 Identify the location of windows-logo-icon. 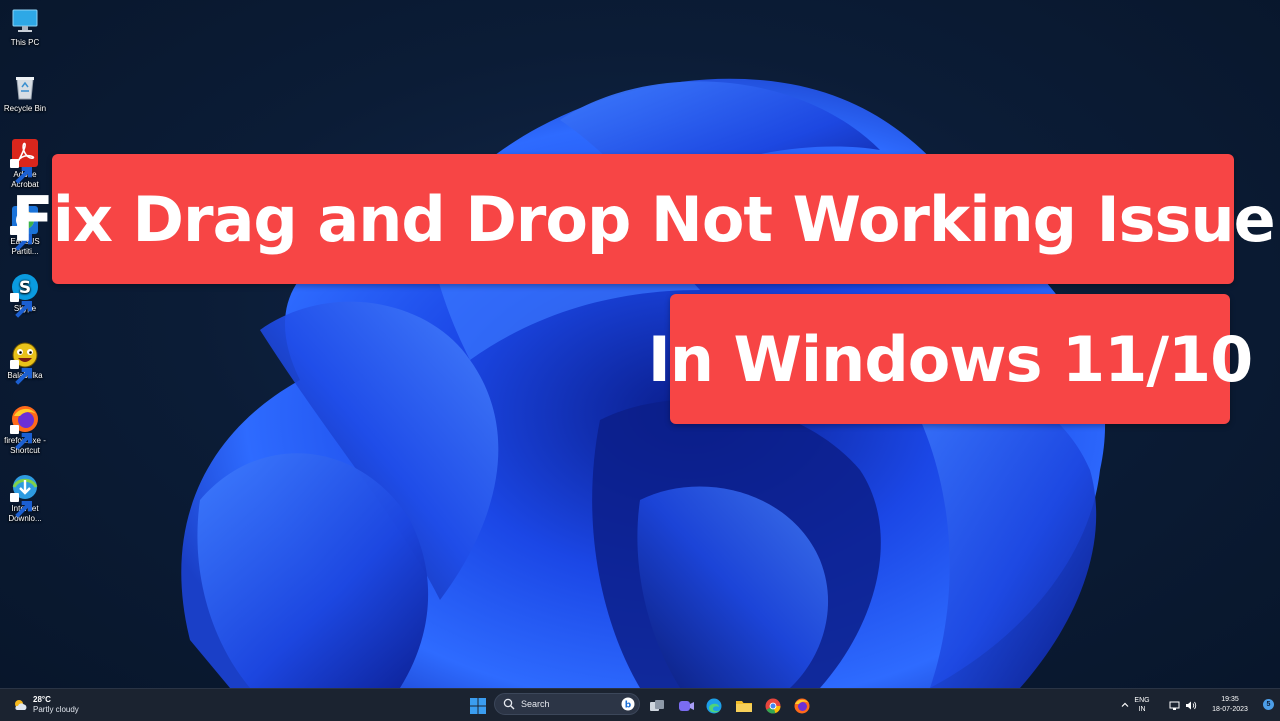
(478, 706).